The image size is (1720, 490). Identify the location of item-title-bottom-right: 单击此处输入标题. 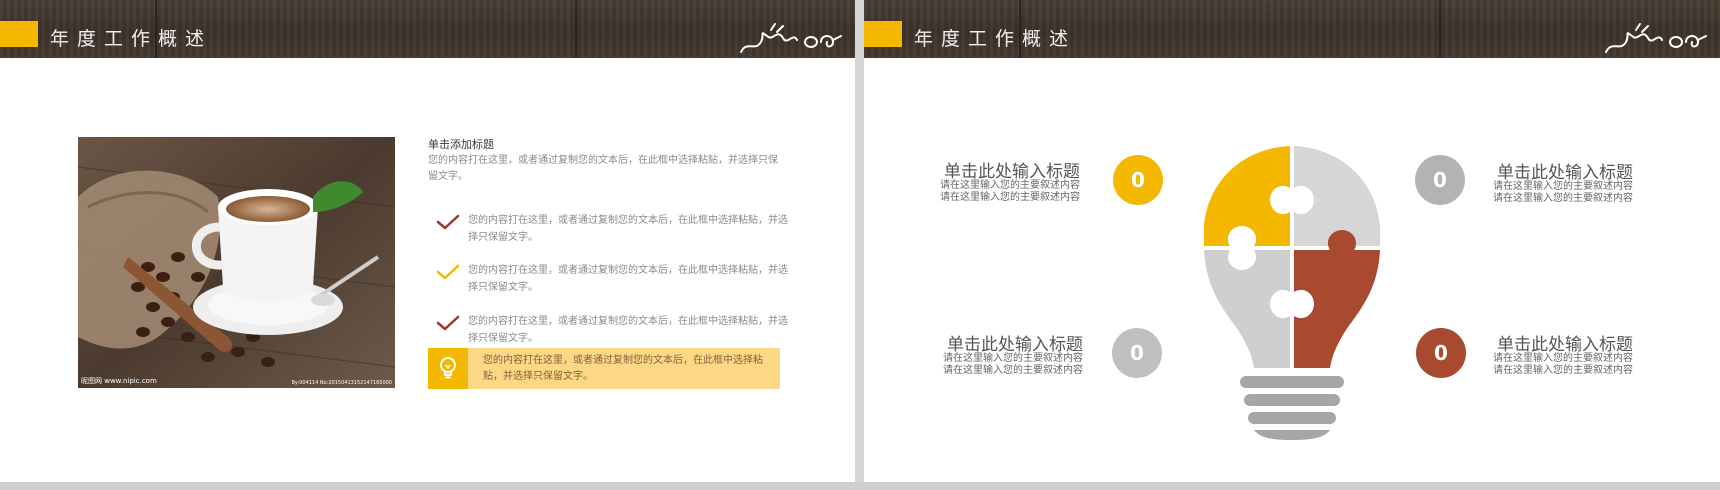
(1565, 345).